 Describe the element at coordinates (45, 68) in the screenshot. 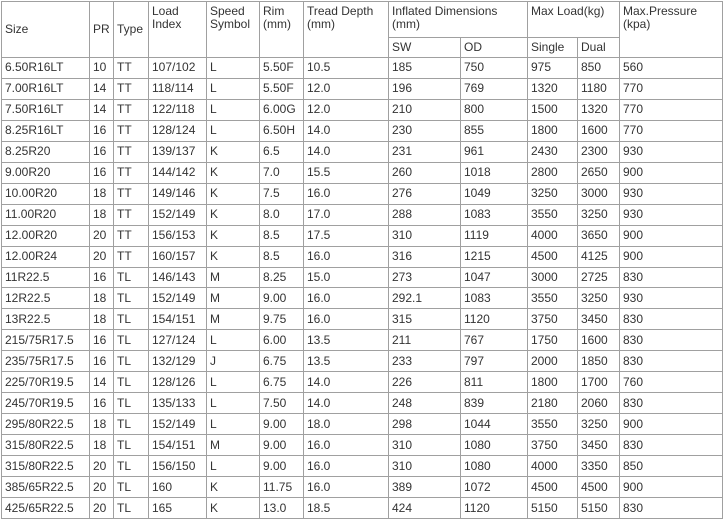

I see `cell-size: 6.50R16LT` at that location.